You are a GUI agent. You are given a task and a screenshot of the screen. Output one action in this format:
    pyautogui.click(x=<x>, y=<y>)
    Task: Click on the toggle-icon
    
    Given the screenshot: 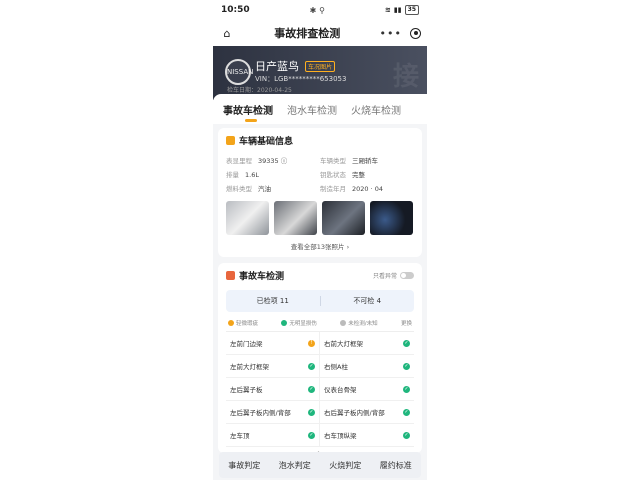 What is the action you would take?
    pyautogui.click(x=407, y=275)
    